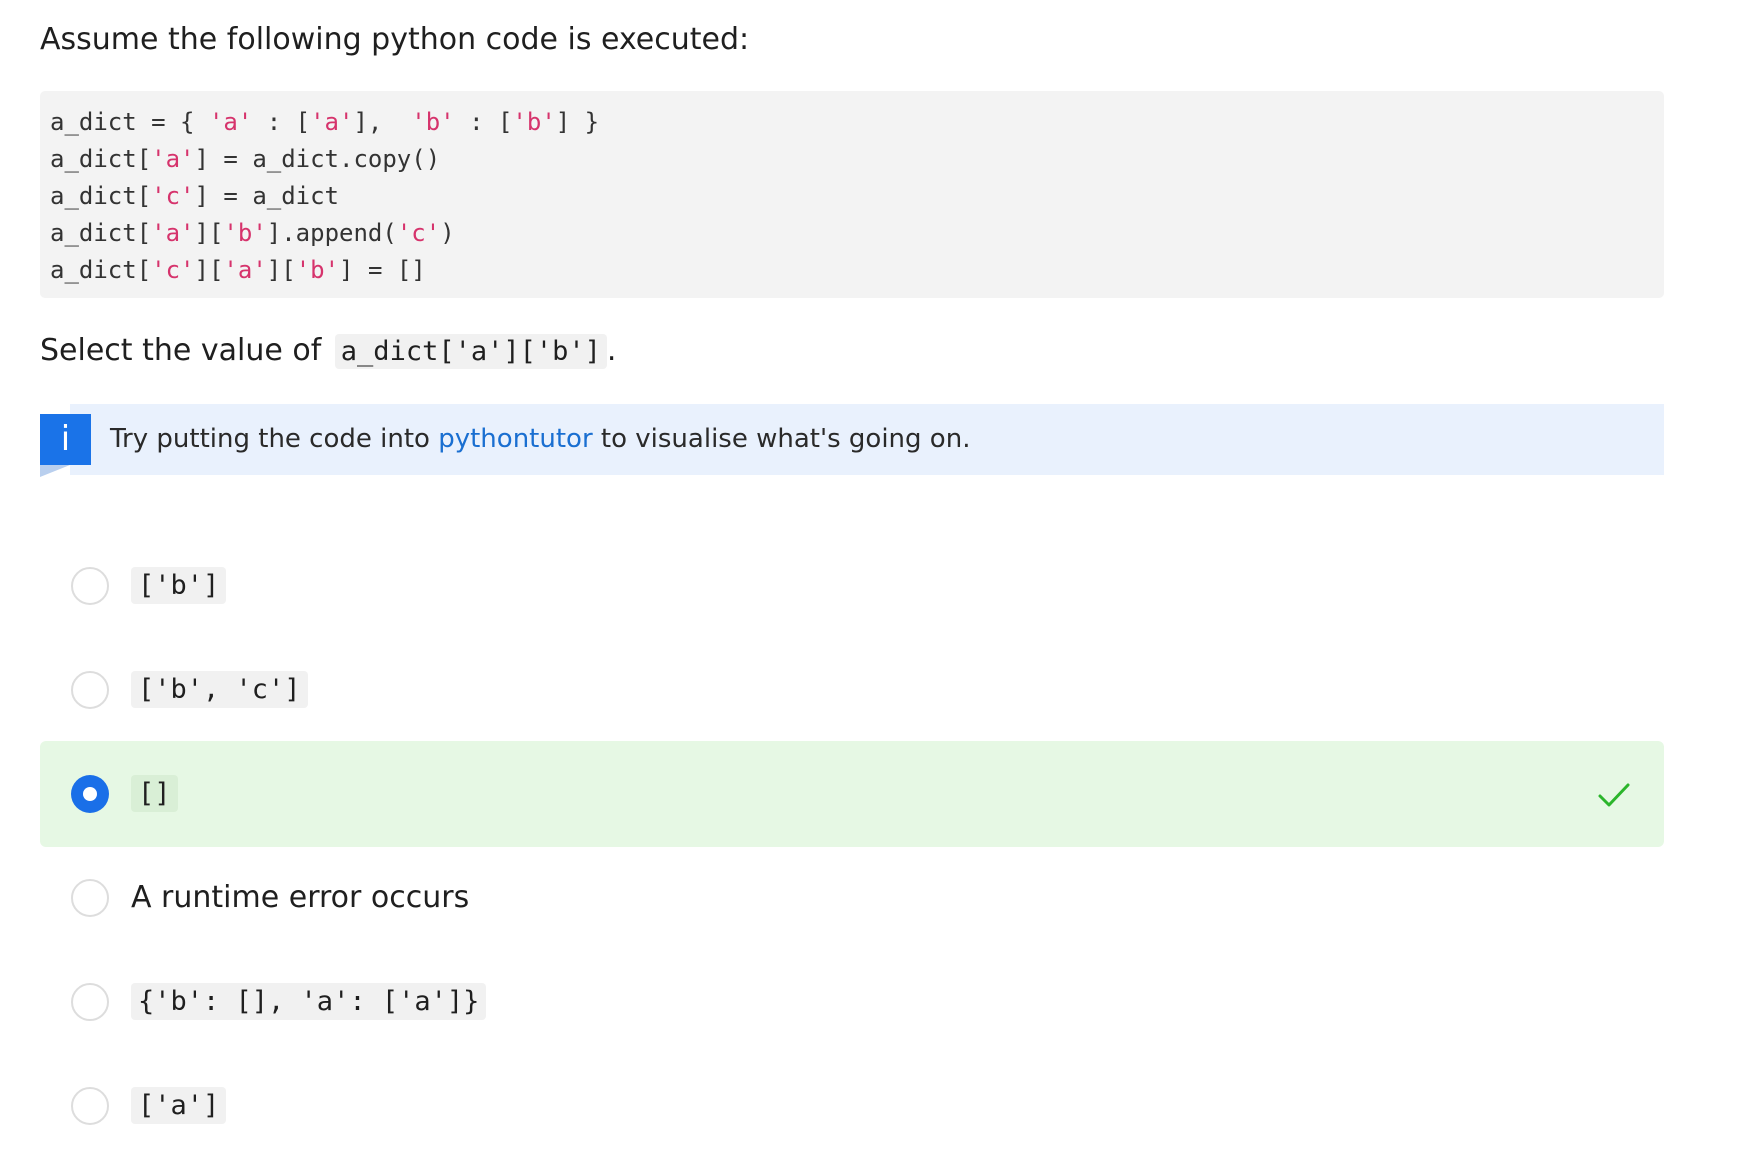 This screenshot has height=1162, width=1756. I want to click on answer-option-label: ['a'], so click(179, 1106).